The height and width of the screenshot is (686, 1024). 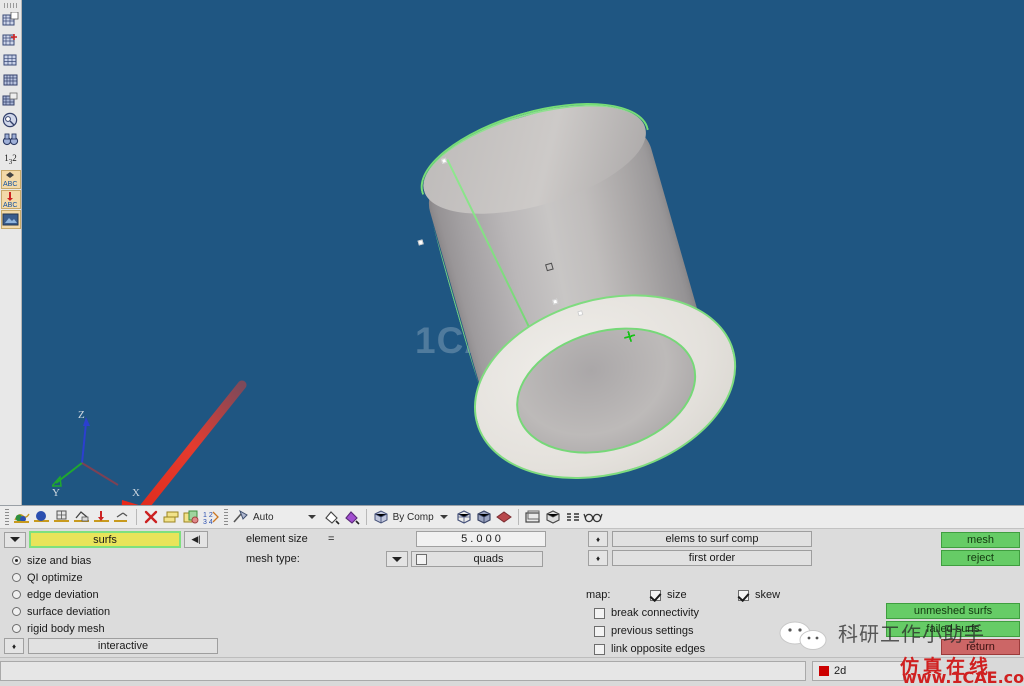 I want to click on order-dropdown: first order, so click(x=712, y=558).